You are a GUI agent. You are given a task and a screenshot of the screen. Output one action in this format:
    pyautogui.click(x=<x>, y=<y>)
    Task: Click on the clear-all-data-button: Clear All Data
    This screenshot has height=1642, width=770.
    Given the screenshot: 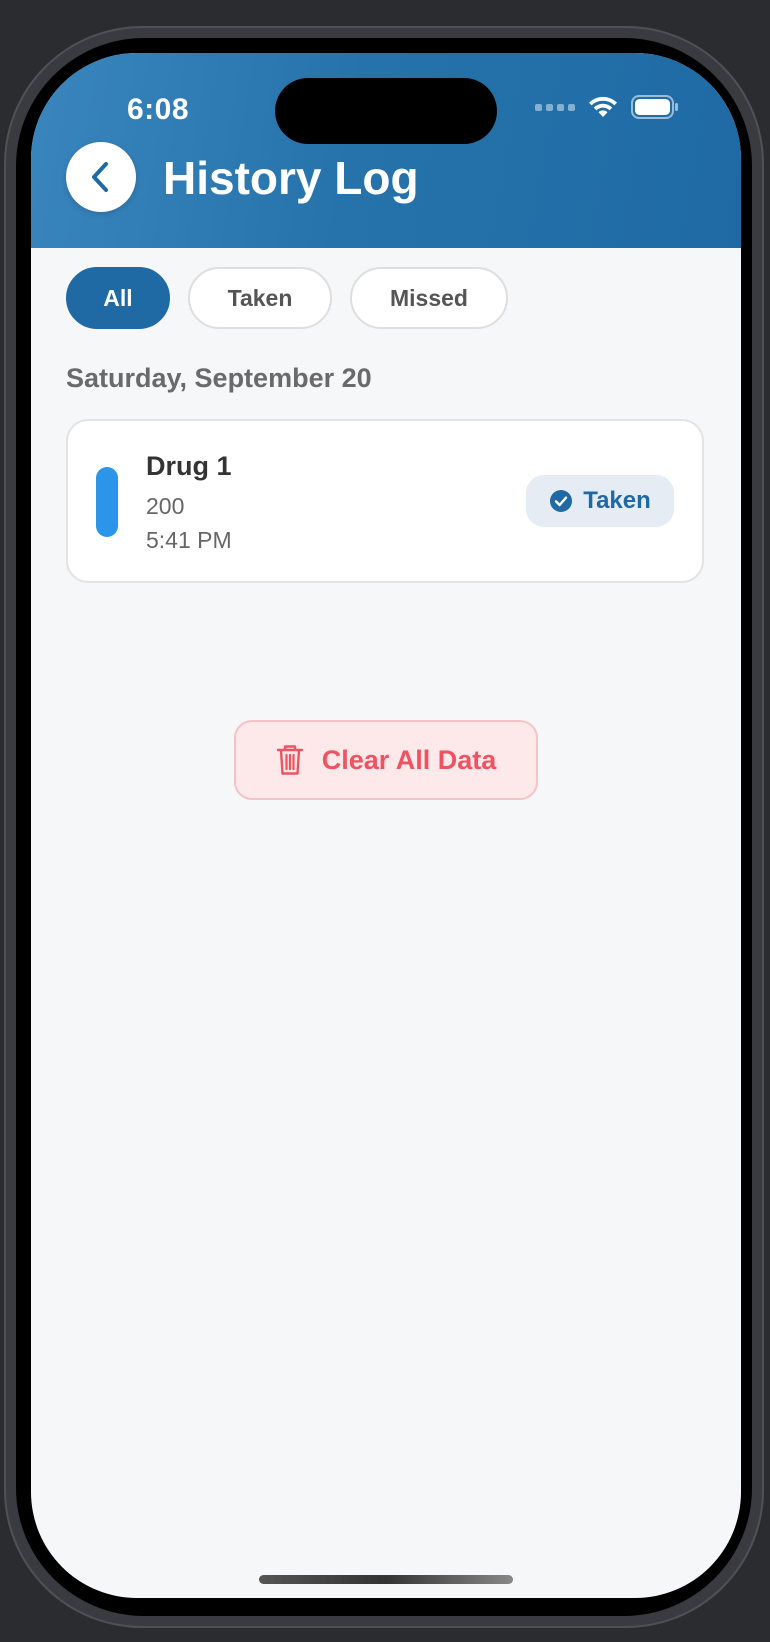 What is the action you would take?
    pyautogui.click(x=386, y=760)
    